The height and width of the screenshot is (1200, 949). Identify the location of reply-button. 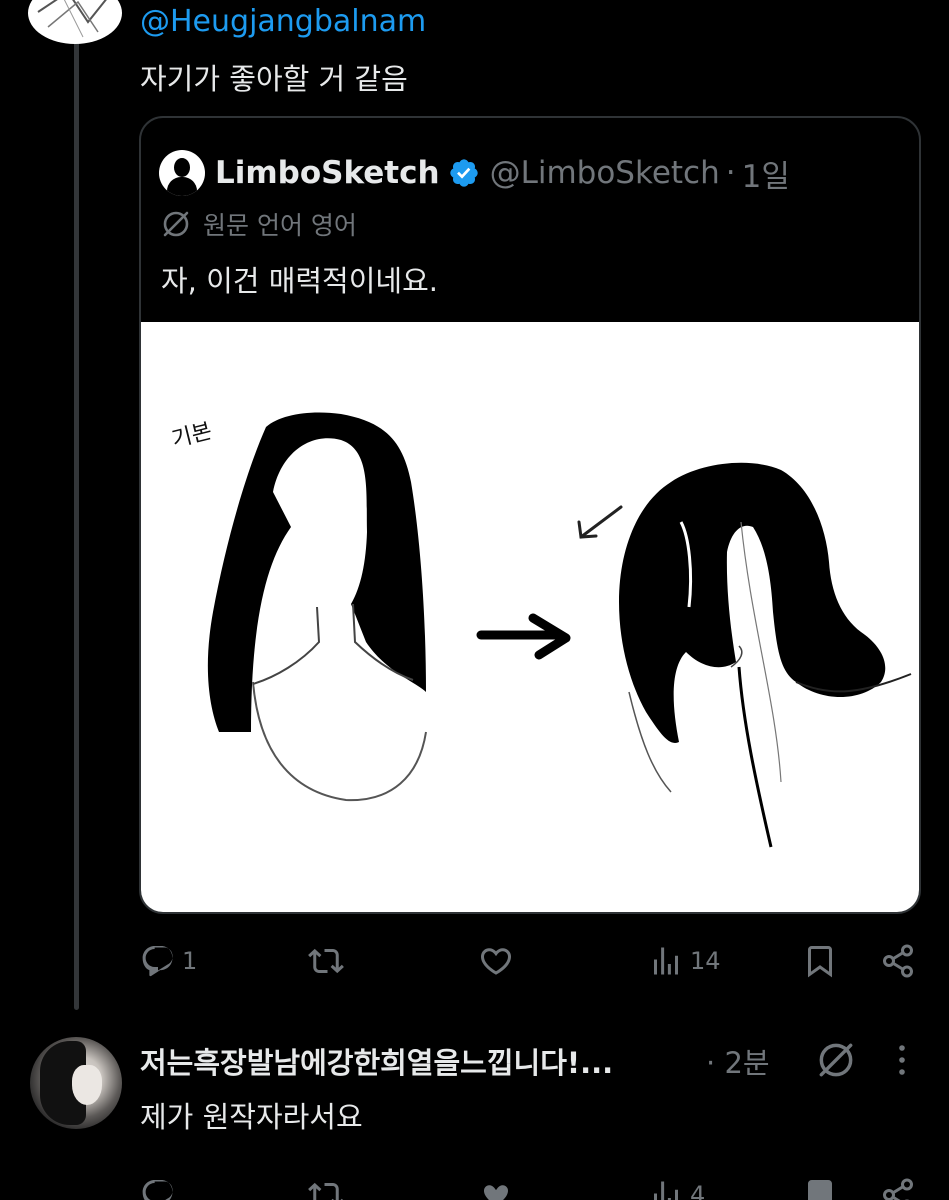
(158, 1185).